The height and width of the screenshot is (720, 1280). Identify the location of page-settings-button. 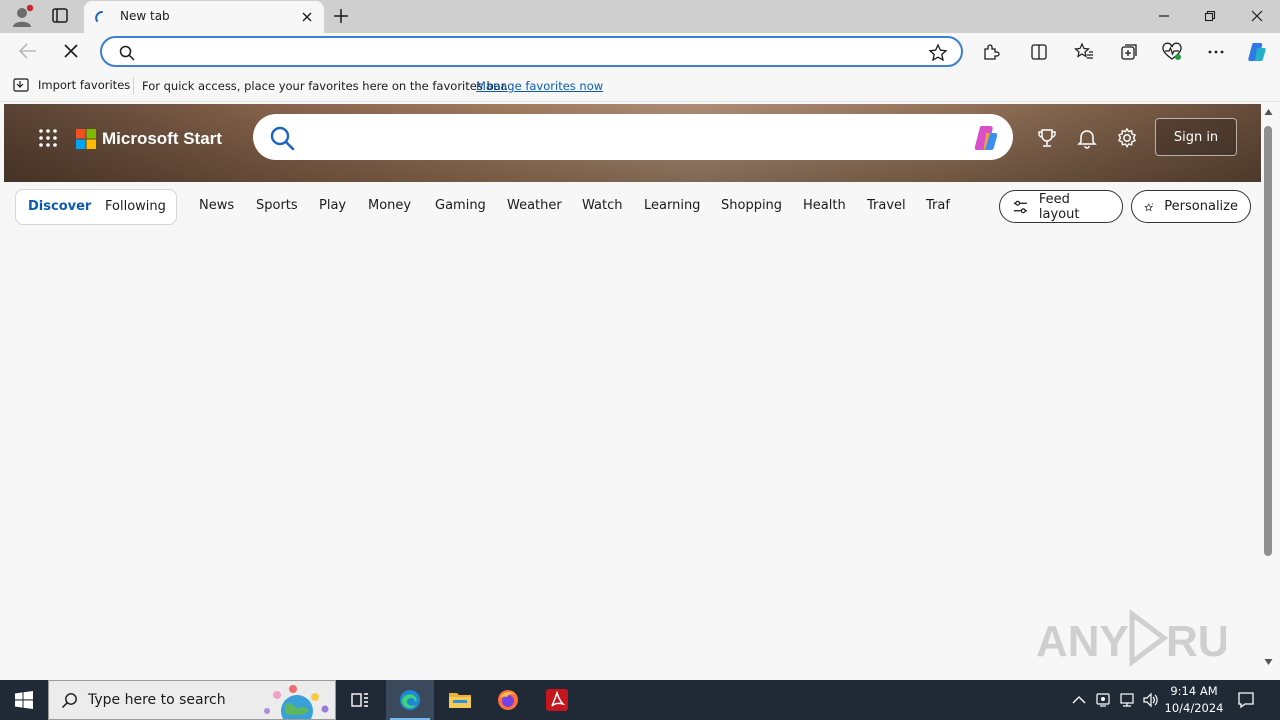
(1127, 138).